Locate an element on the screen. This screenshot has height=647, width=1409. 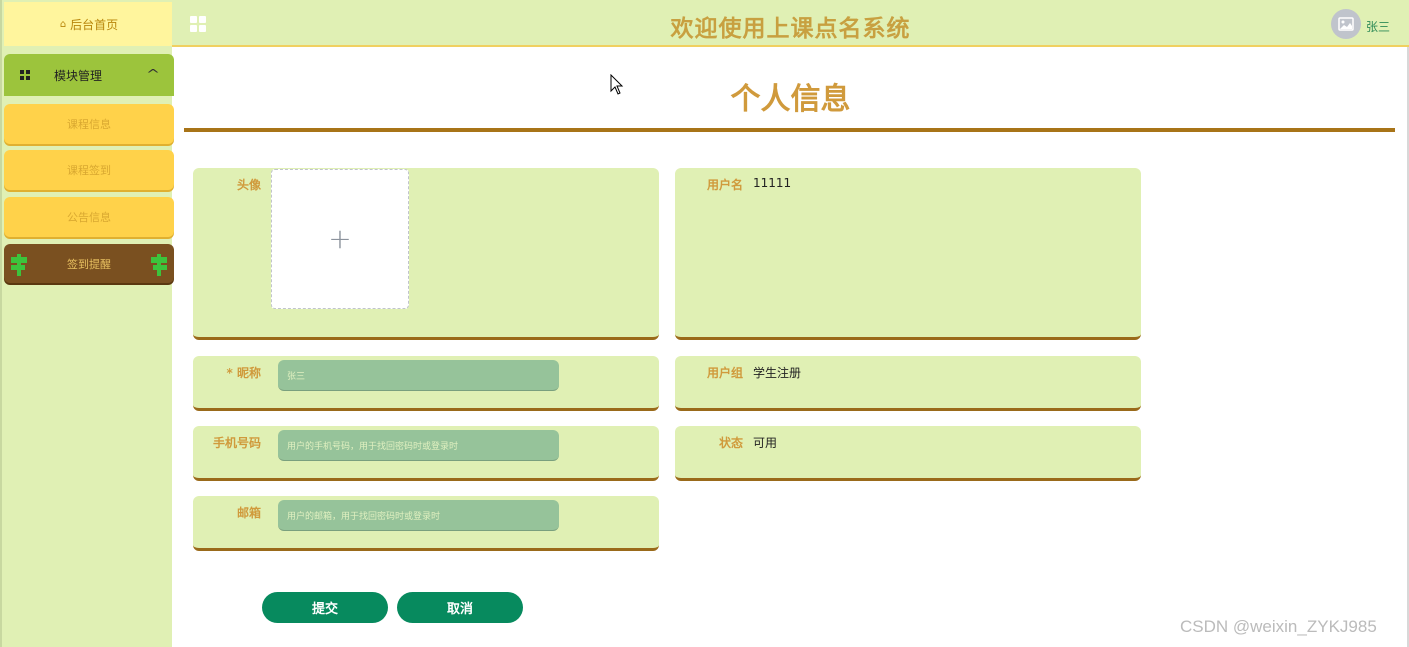
sidebar: ⌂ 后台首页 模块管理 ^ 课程信息 课程签到 公告信息 签到提醒 is located at coordinates (87, 323).